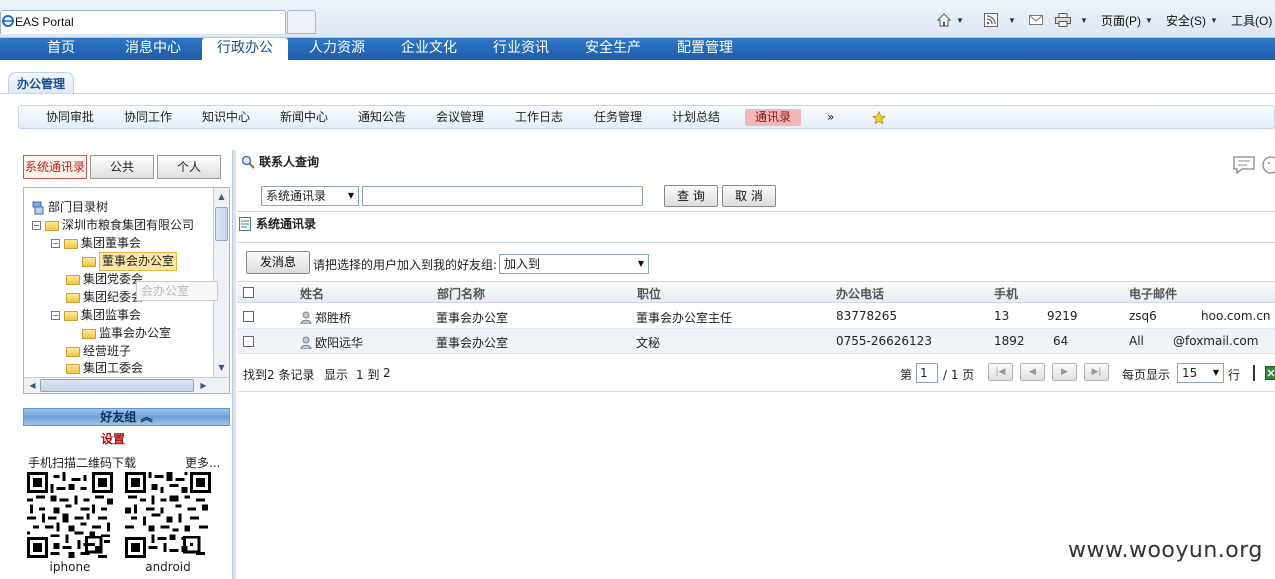 The width and height of the screenshot is (1275, 579). What do you see at coordinates (1006, 293) in the screenshot?
I see `column-mobile: 手机` at bounding box center [1006, 293].